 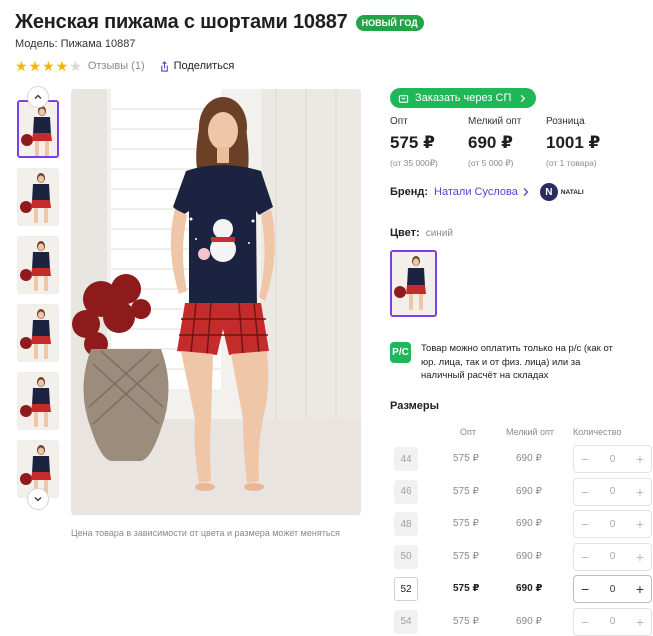 What do you see at coordinates (597, 432) in the screenshot?
I see `header-qty: Количество` at bounding box center [597, 432].